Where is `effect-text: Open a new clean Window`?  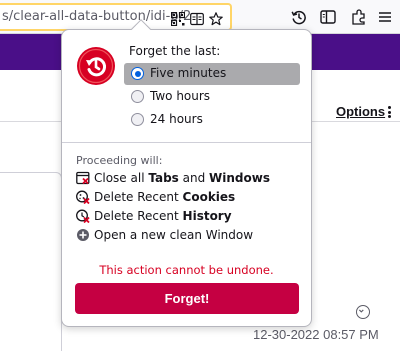 effect-text: Open a new clean Window is located at coordinates (174, 235).